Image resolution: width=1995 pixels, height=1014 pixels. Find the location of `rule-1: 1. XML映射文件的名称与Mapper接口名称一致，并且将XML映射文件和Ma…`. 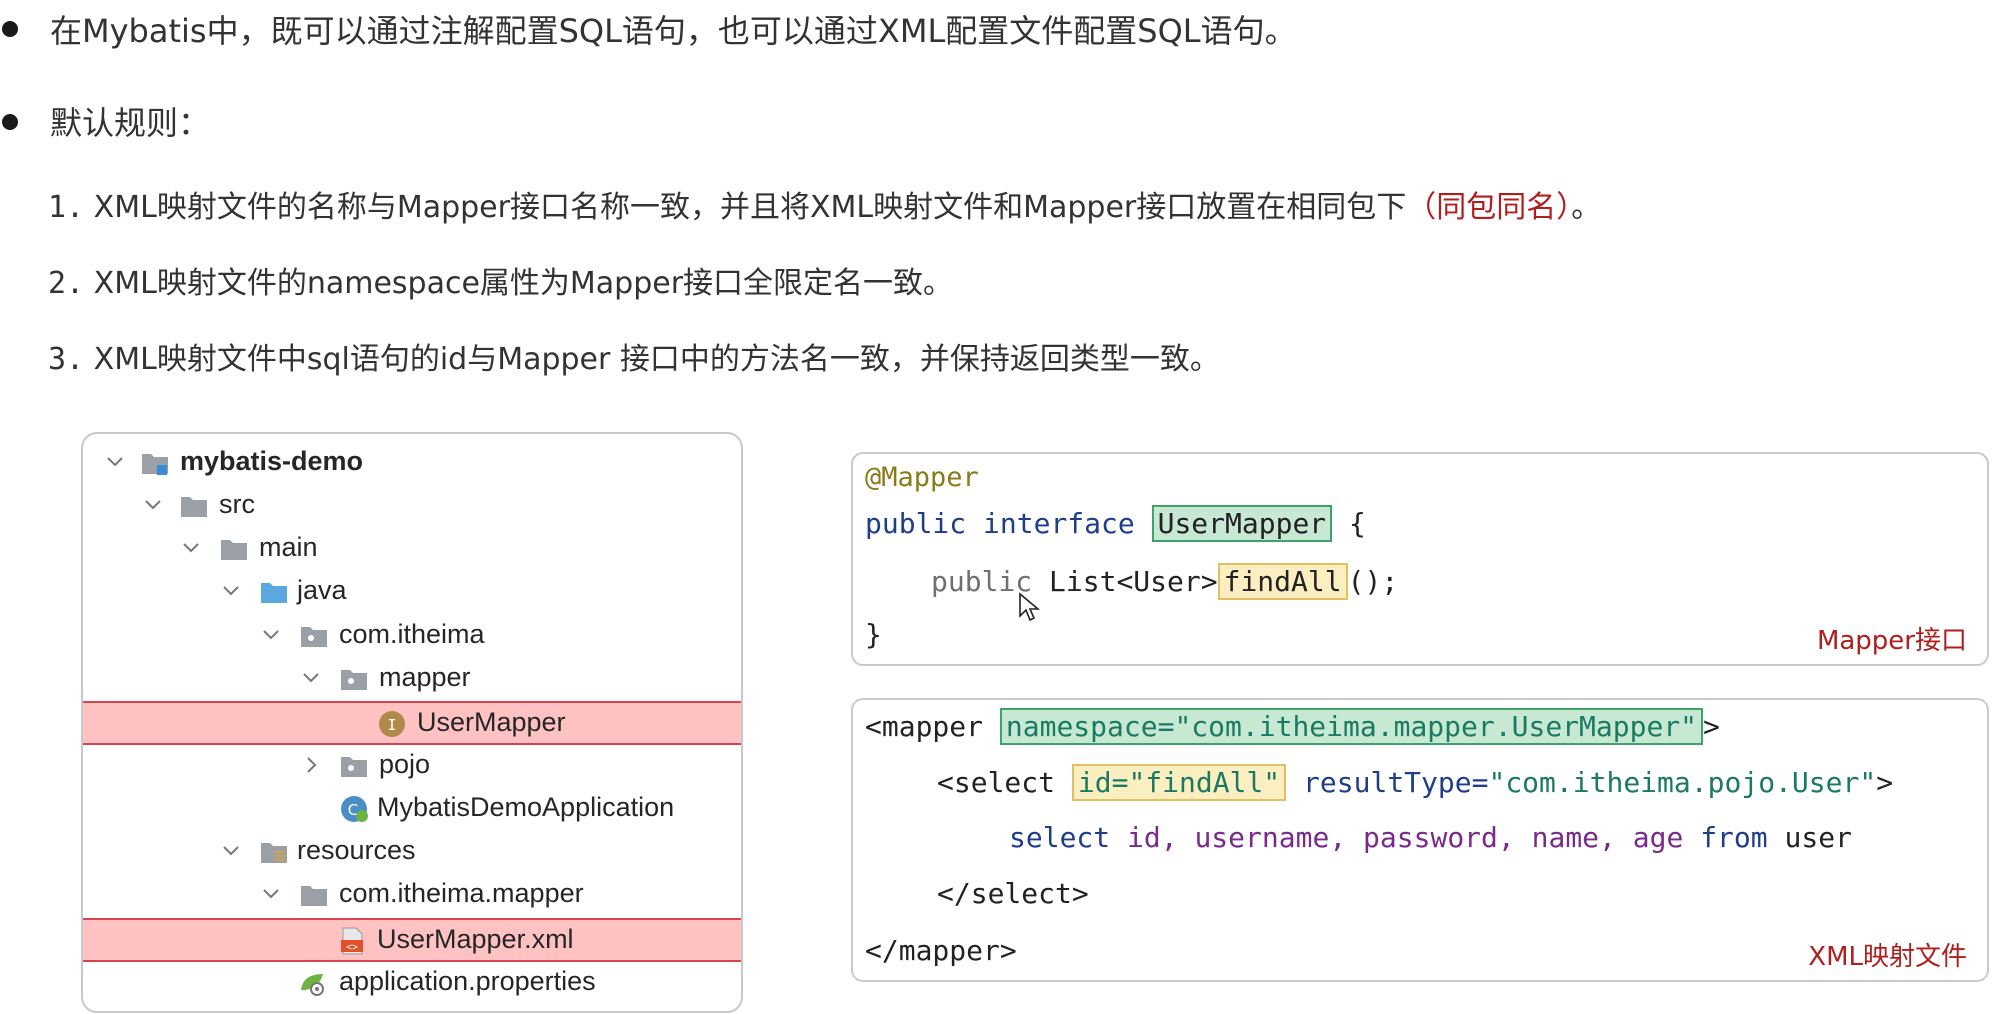

rule-1: 1. XML映射文件的名称与Mapper接口名称一致，并且将XML映射文件和Ma… is located at coordinates (824, 204).